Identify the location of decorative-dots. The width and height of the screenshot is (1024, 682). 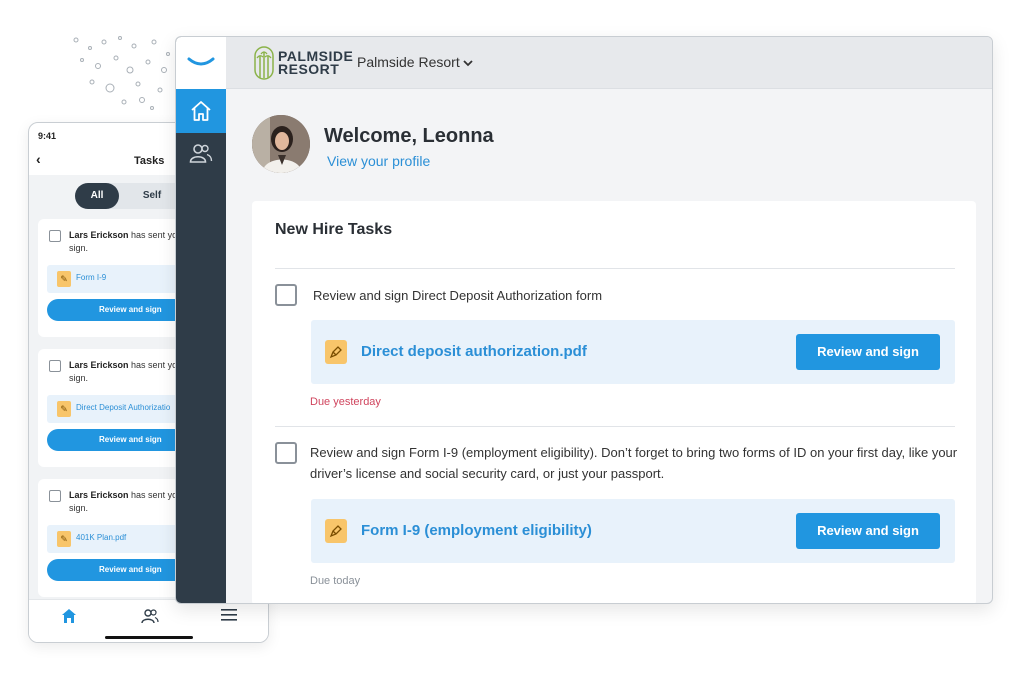
(121, 73).